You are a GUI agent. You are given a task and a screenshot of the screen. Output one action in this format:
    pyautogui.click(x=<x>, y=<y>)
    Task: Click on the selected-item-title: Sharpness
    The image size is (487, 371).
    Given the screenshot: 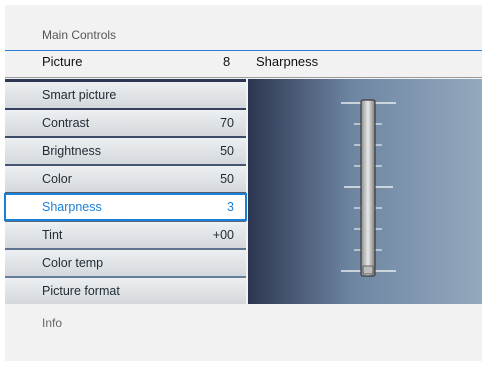 What is the action you would take?
    pyautogui.click(x=287, y=61)
    